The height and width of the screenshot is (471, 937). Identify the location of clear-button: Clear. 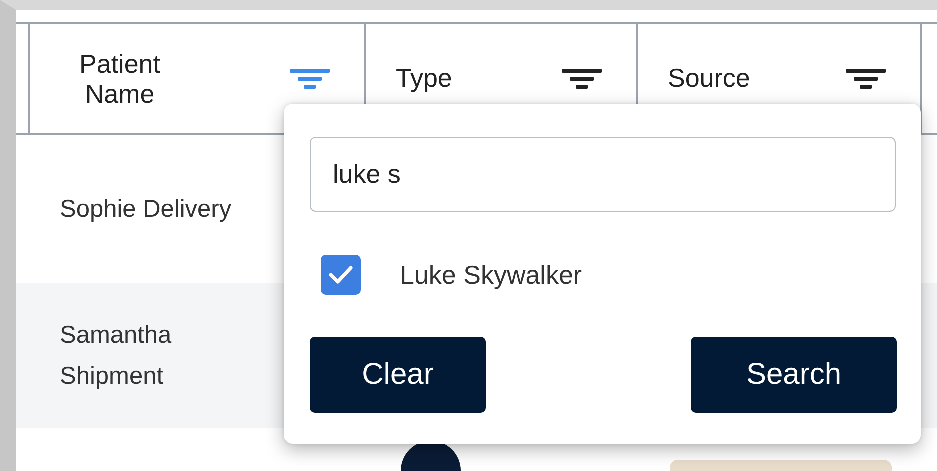
(398, 375).